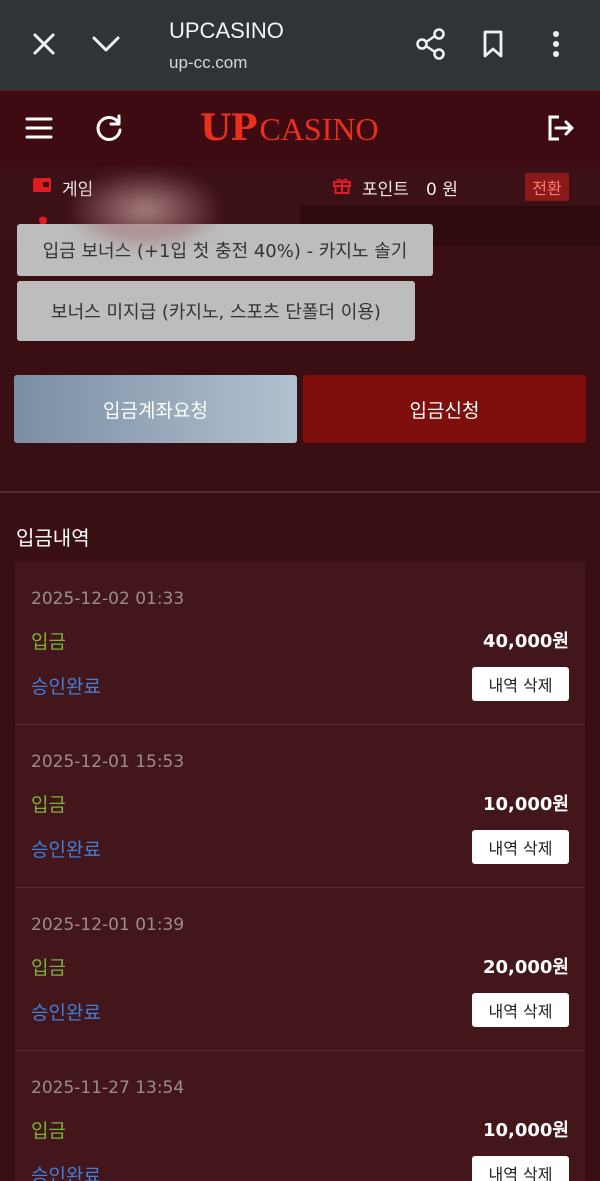  What do you see at coordinates (42, 185) in the screenshot?
I see `wallet-icon` at bounding box center [42, 185].